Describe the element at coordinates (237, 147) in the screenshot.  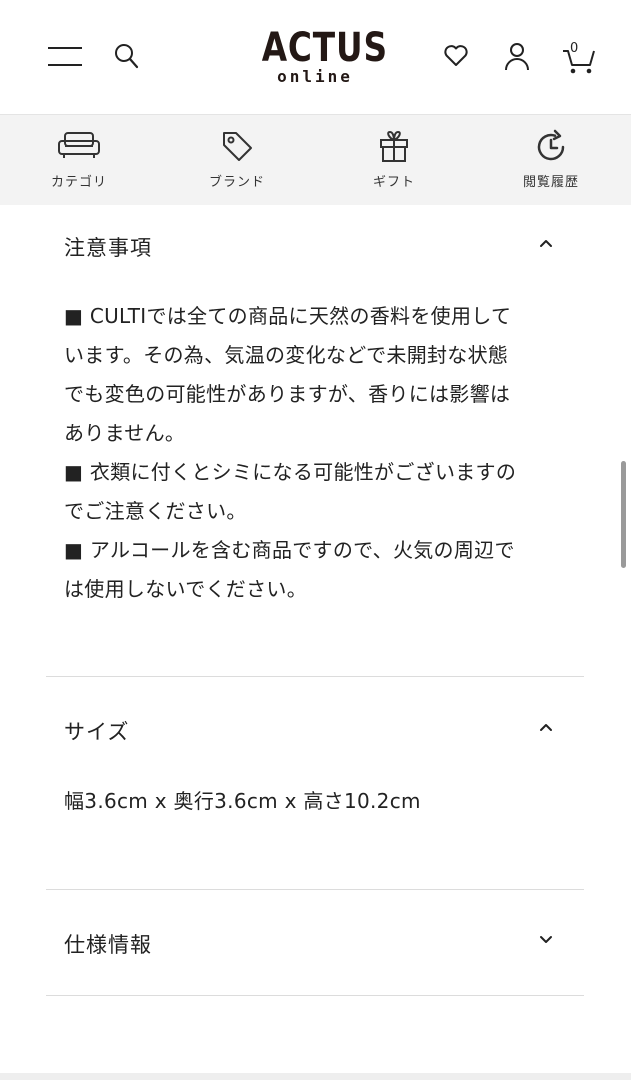
I see `tag-icon` at that location.